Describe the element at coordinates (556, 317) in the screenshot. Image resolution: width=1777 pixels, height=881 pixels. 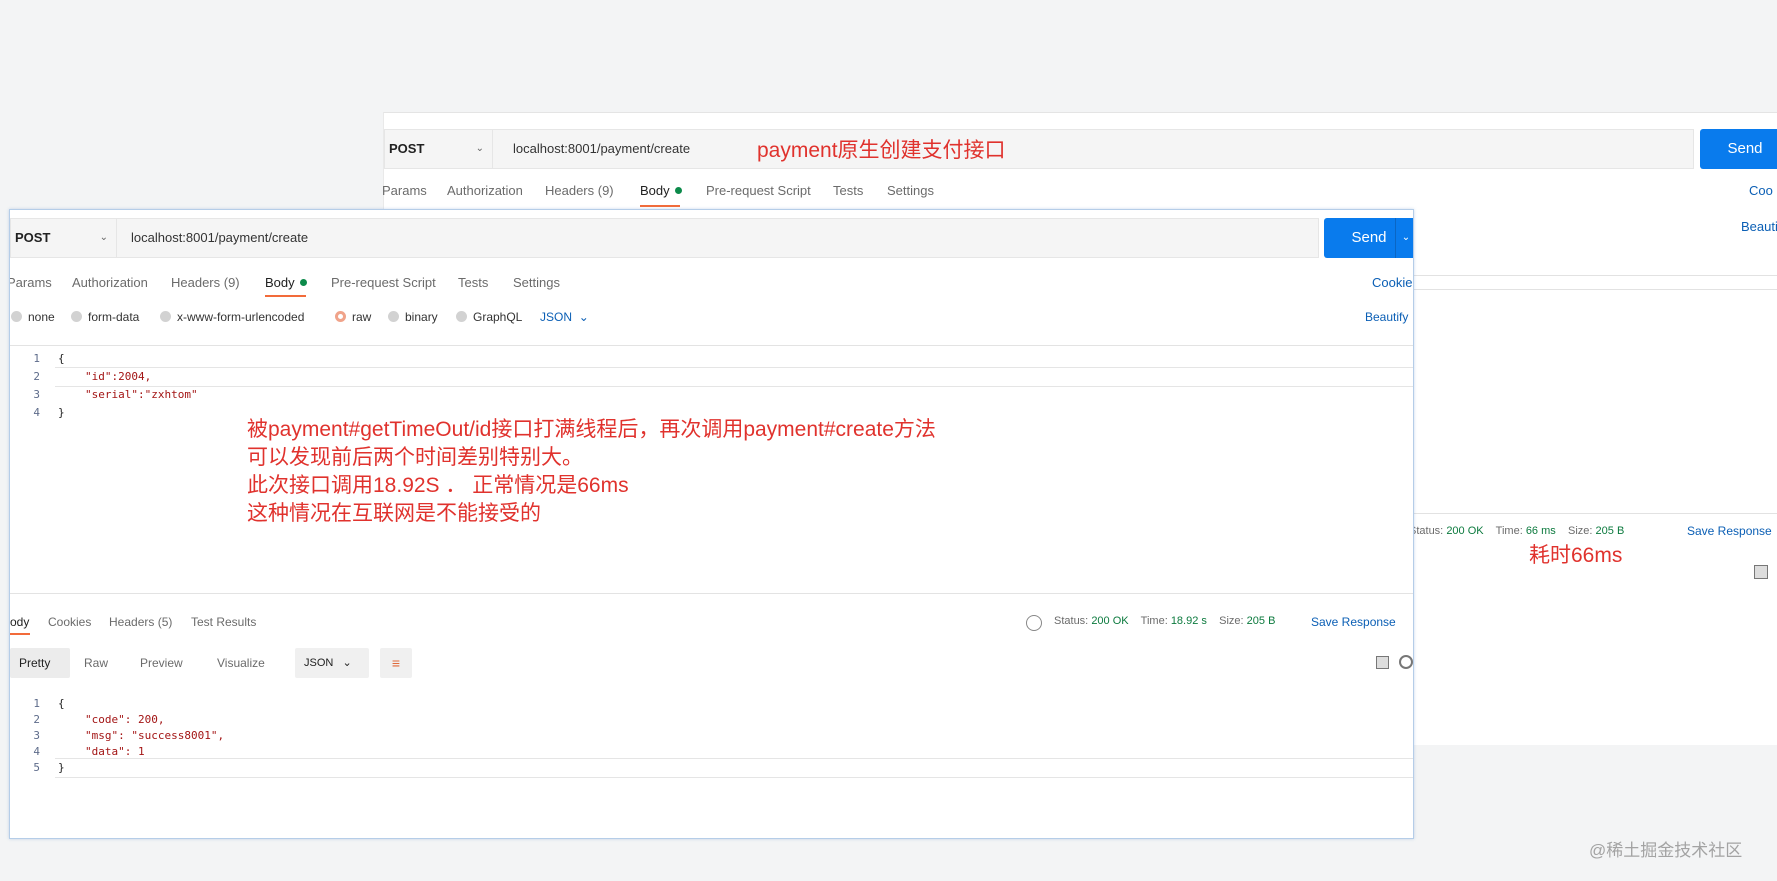
I see `body-format-label: JSON` at that location.